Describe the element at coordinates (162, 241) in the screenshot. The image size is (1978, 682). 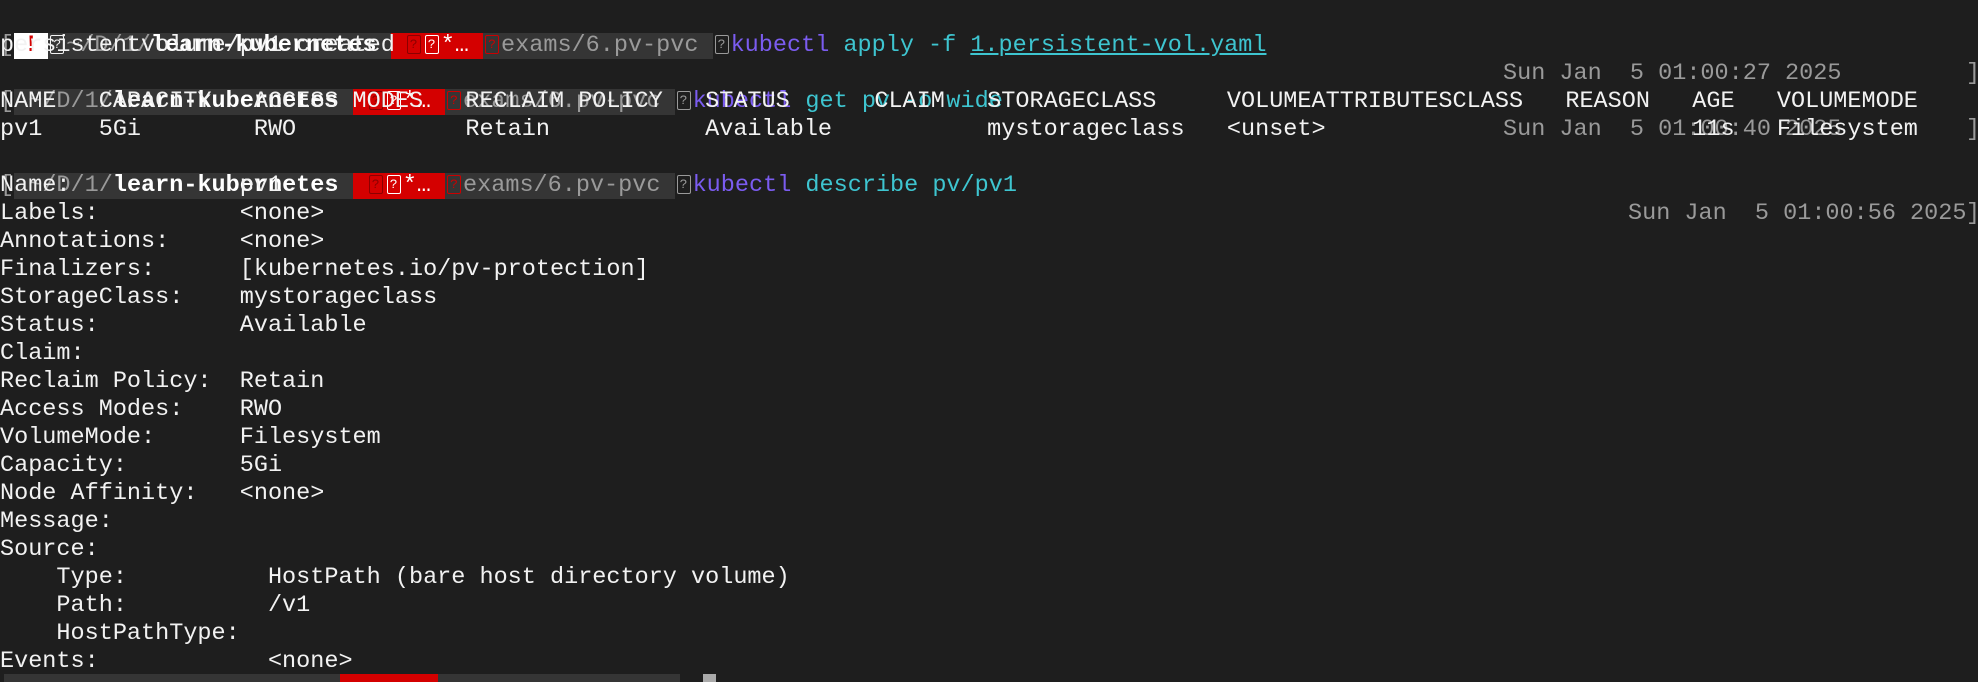
I see `describe-line: Annotations: <none>` at that location.